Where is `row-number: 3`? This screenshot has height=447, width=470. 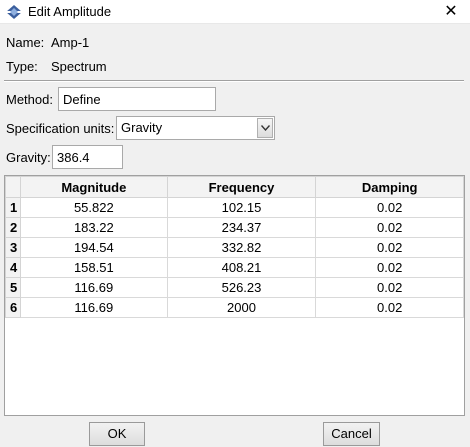 row-number: 3 is located at coordinates (13, 247).